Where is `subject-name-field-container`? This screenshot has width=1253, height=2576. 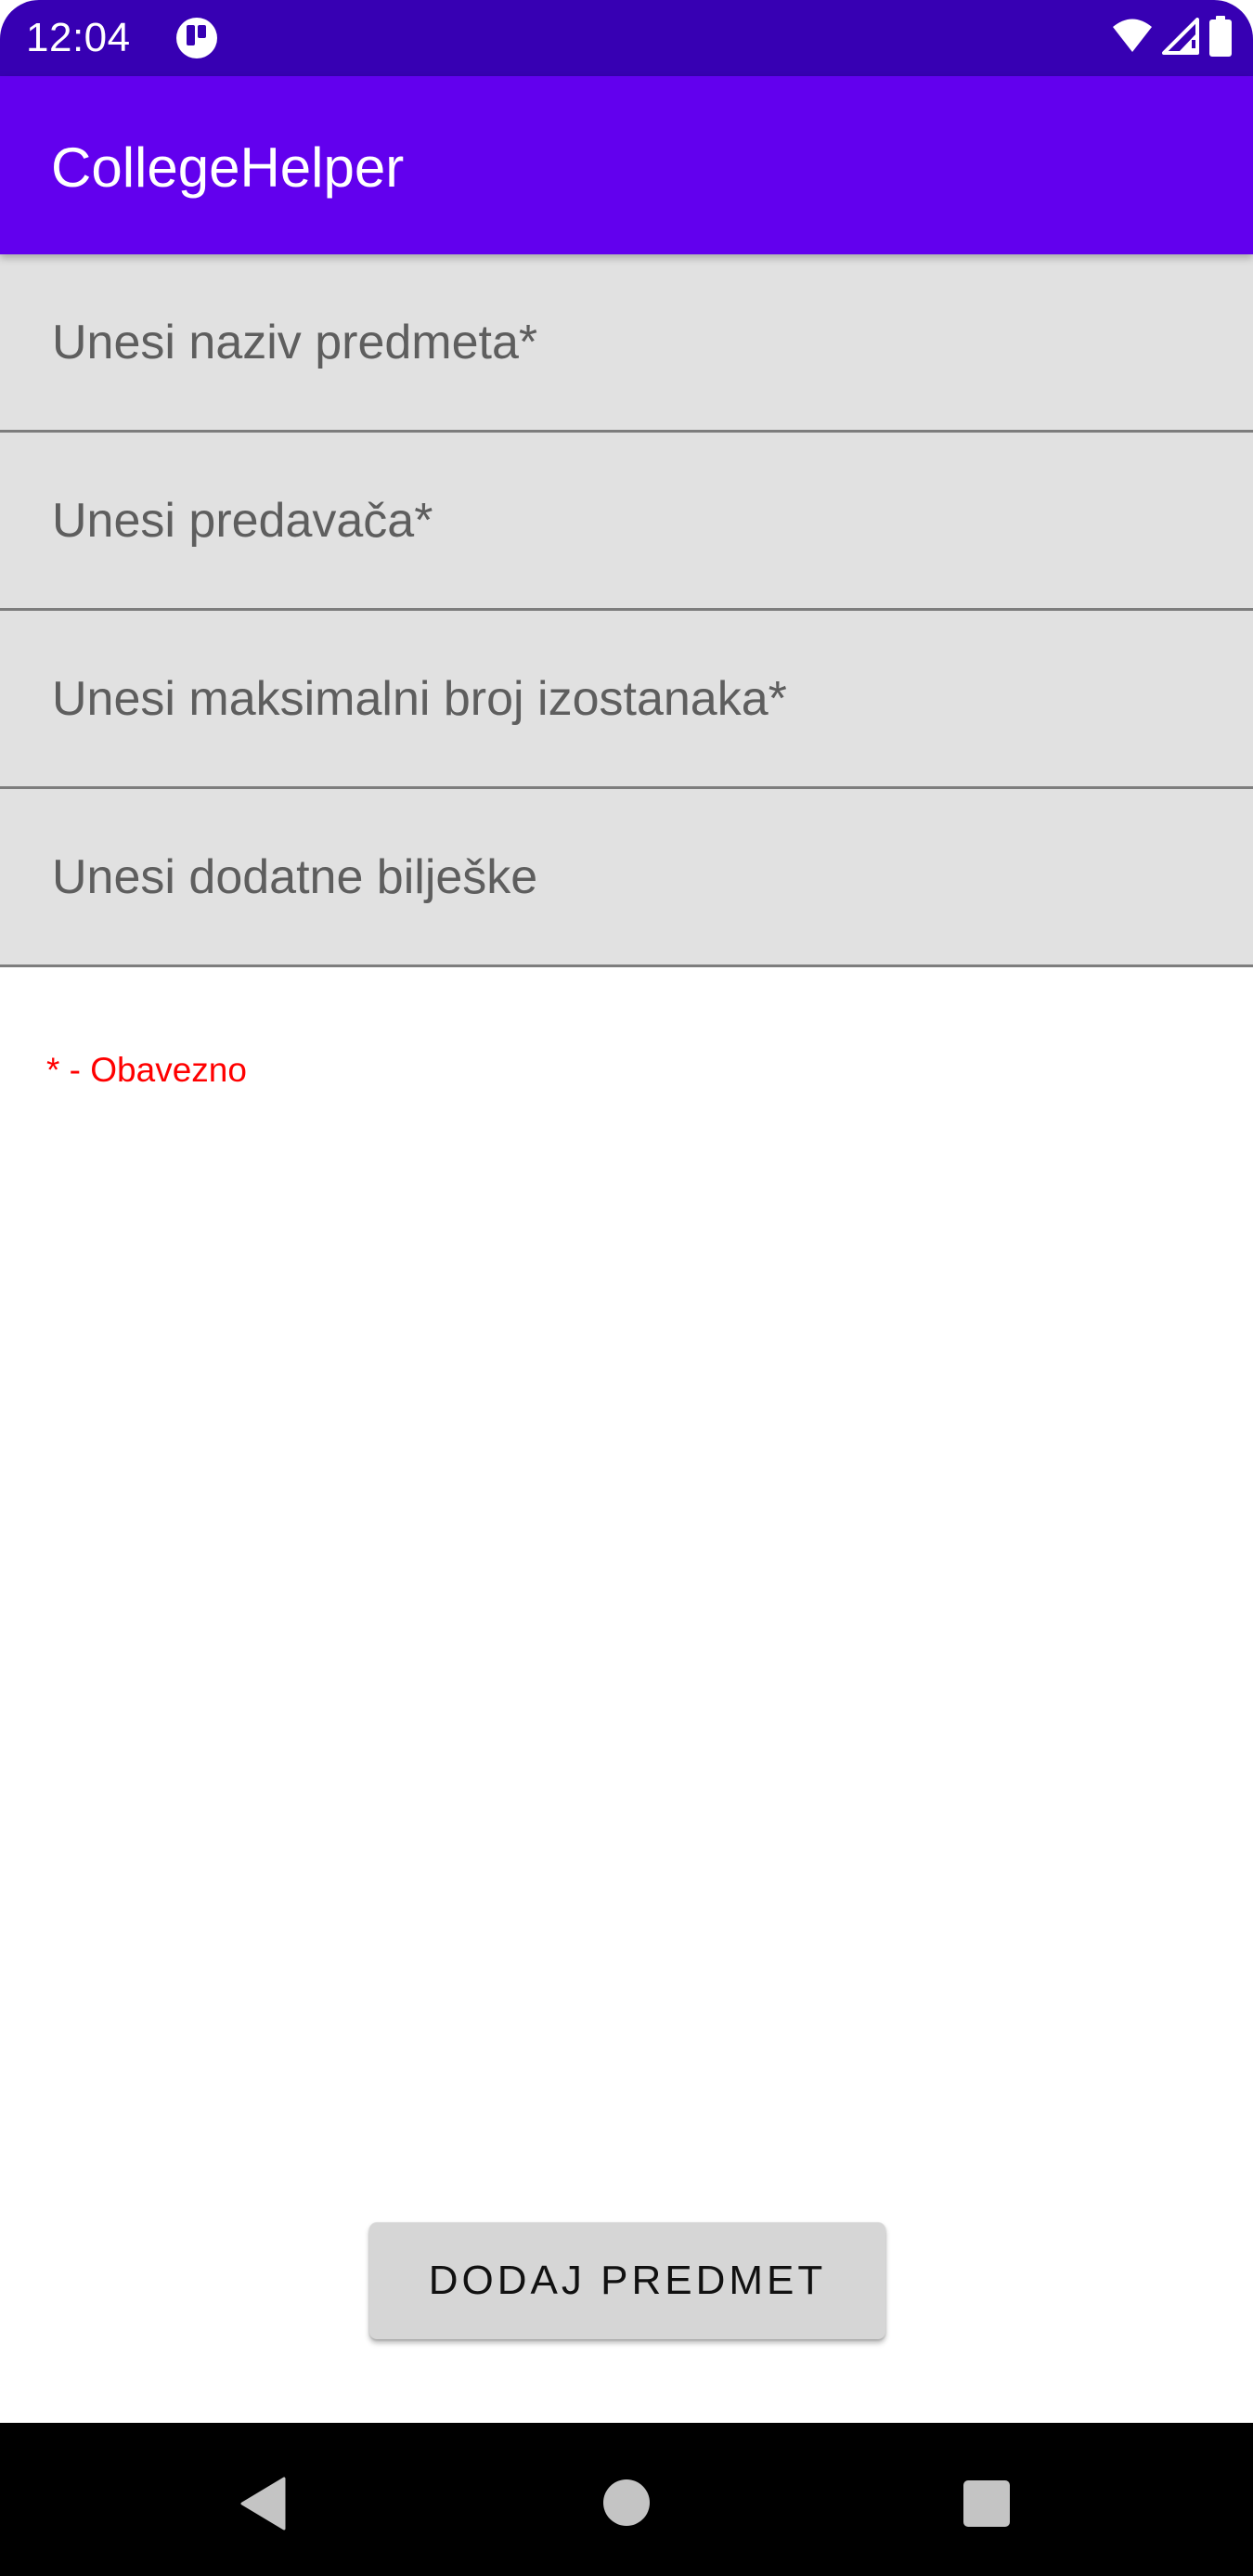
subject-name-field-container is located at coordinates (626, 343).